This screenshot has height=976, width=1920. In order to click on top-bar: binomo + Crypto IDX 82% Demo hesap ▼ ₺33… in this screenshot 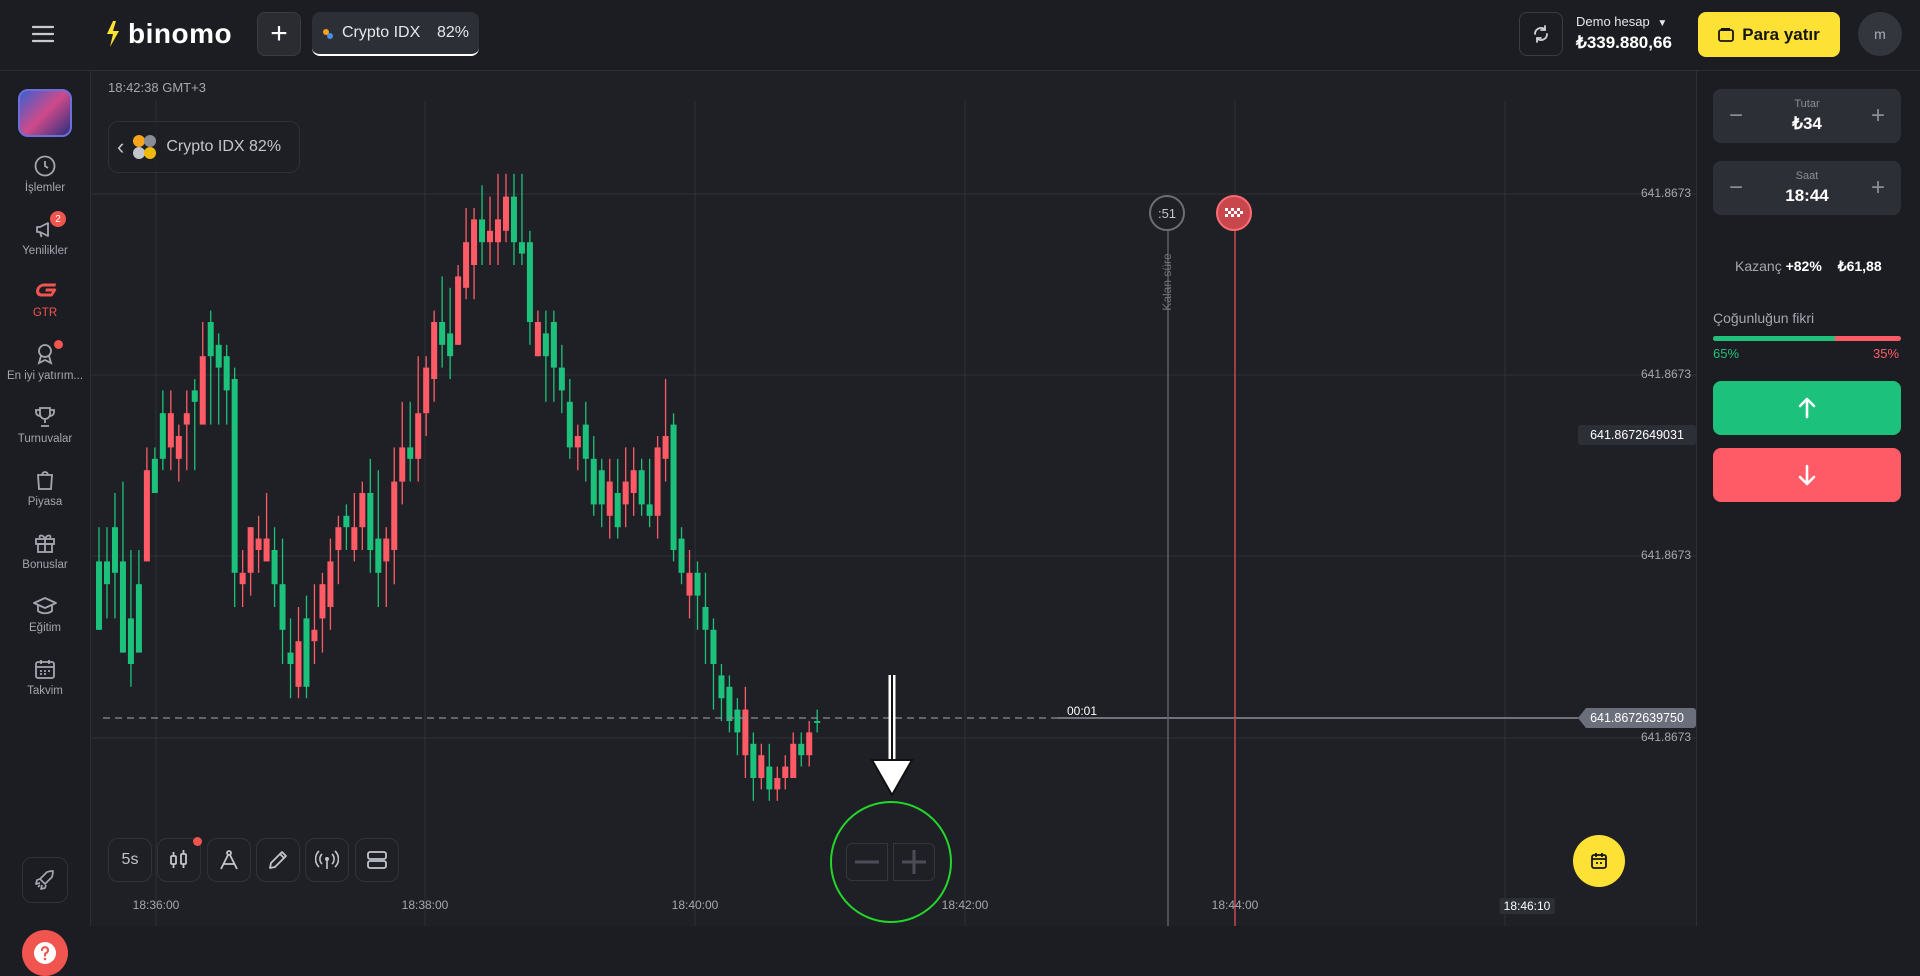, I will do `click(960, 35)`.